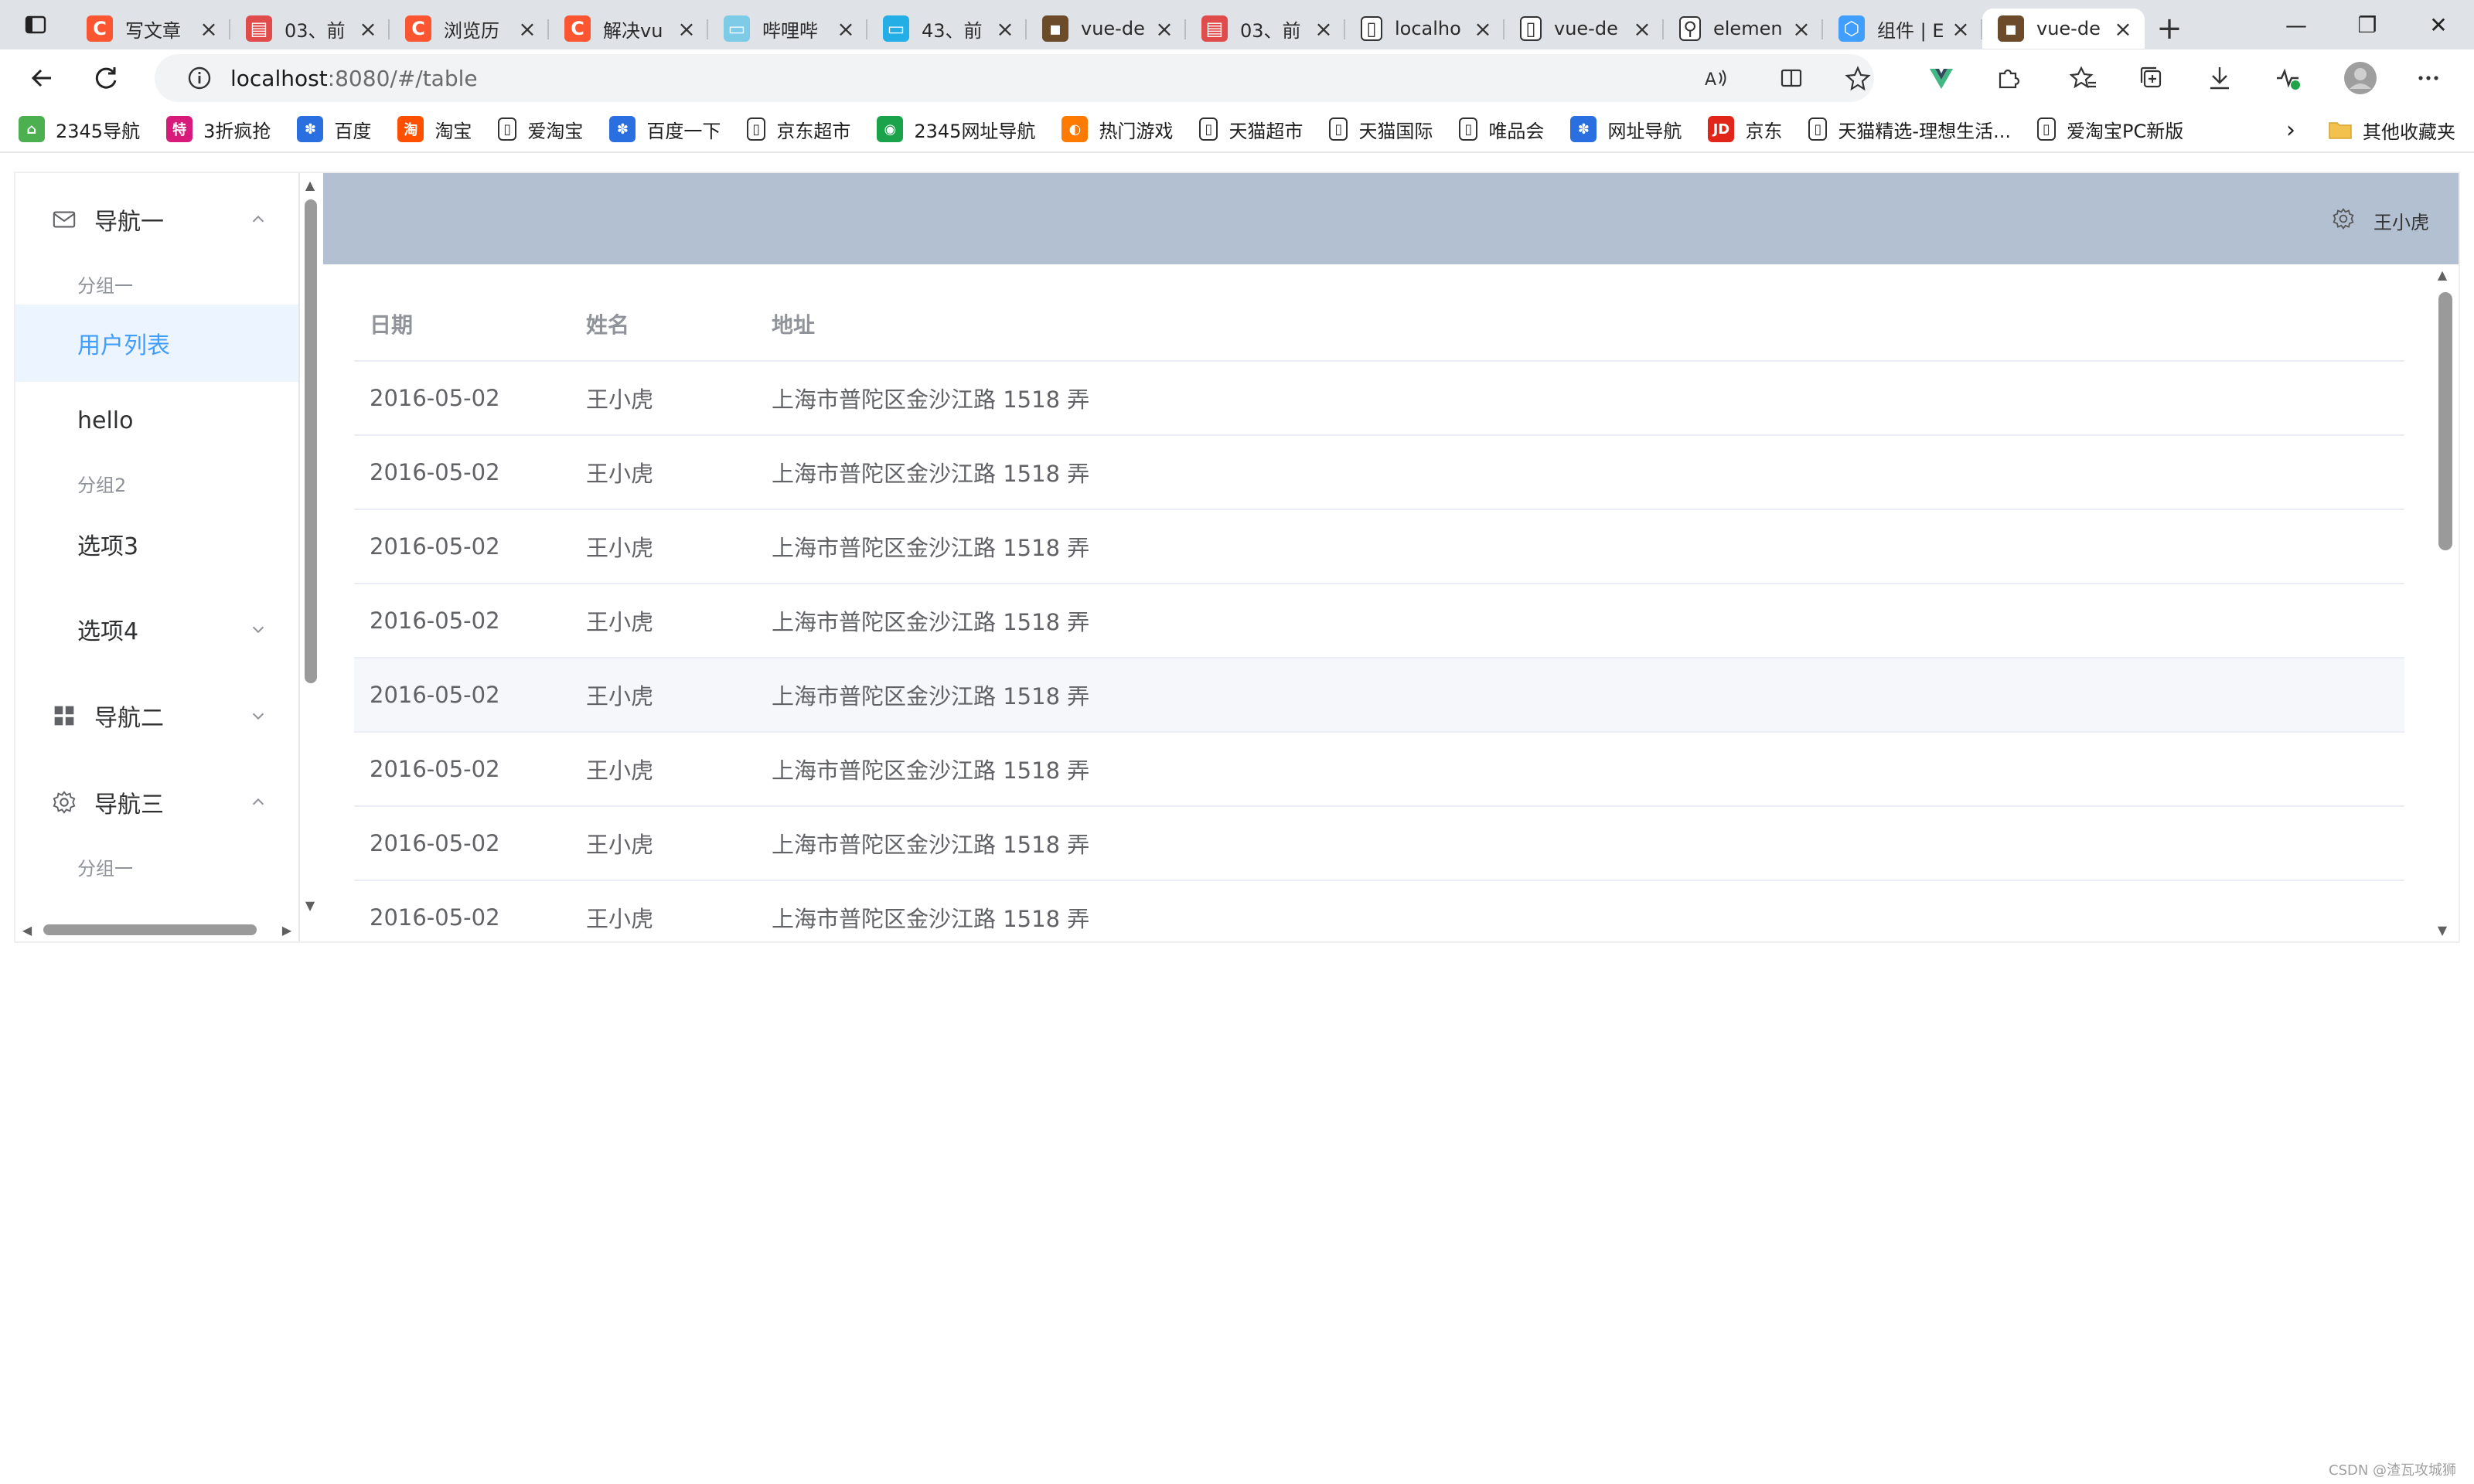 This screenshot has height=1484, width=2474. What do you see at coordinates (663, 323) in the screenshot?
I see `column-header-name: 姓名` at bounding box center [663, 323].